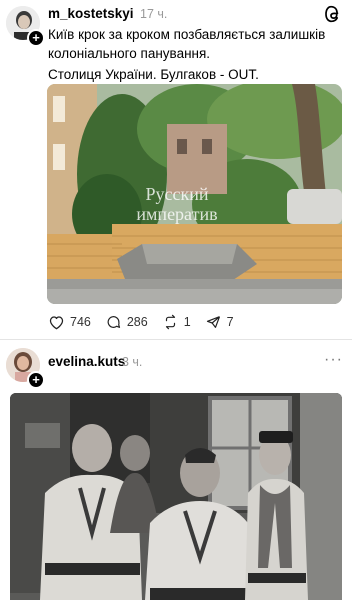 Image resolution: width=352 pixels, height=600 pixels. I want to click on like-button: 746, so click(69, 322).